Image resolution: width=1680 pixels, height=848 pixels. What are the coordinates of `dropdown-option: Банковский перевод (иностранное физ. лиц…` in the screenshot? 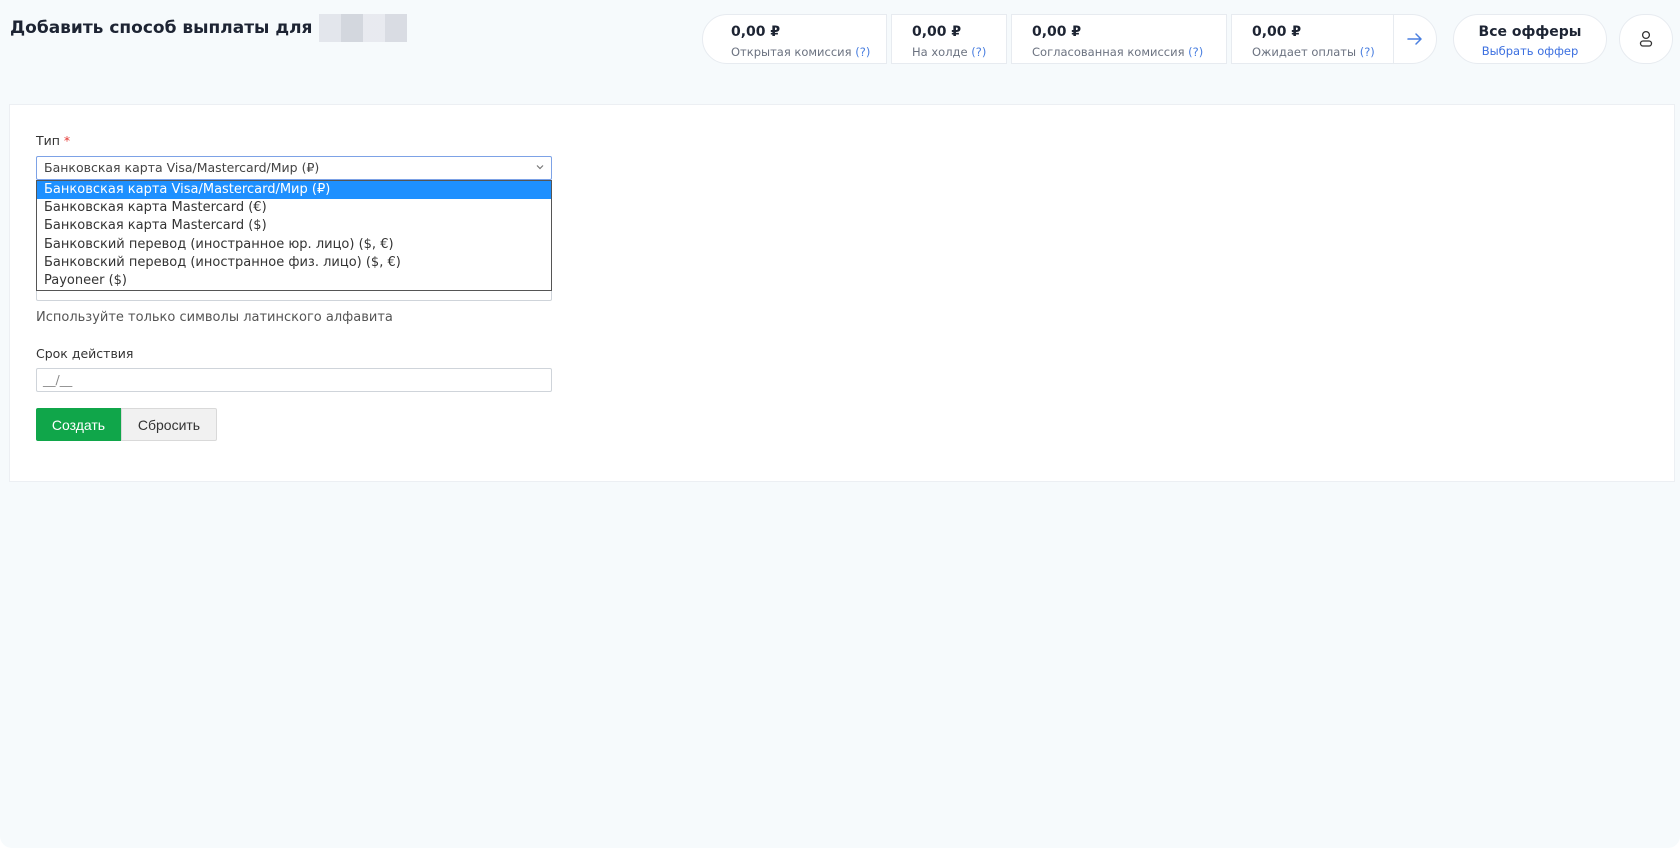 It's located at (294, 263).